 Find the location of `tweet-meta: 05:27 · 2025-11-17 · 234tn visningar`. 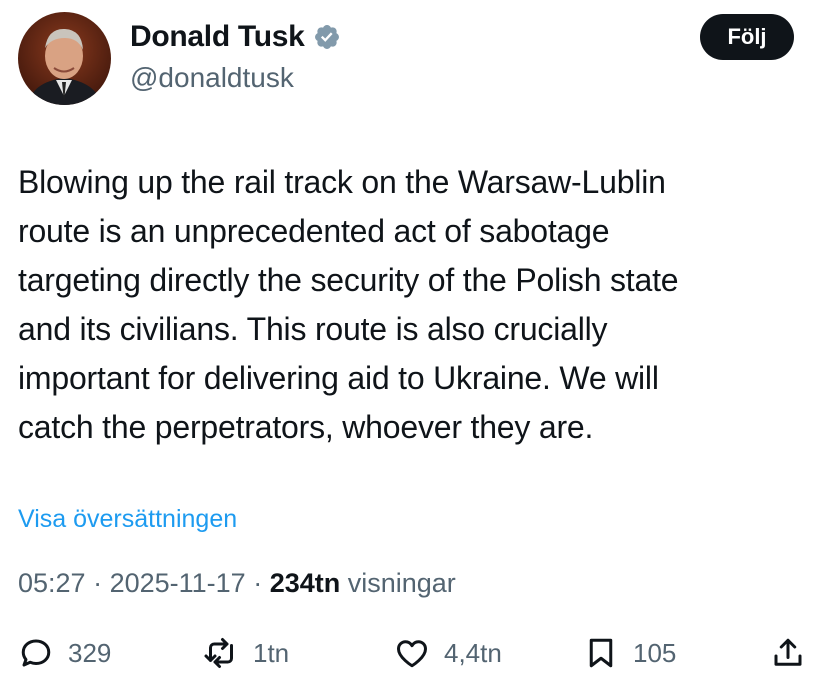

tweet-meta: 05:27 · 2025-11-17 · 234tn visningar is located at coordinates (237, 583).